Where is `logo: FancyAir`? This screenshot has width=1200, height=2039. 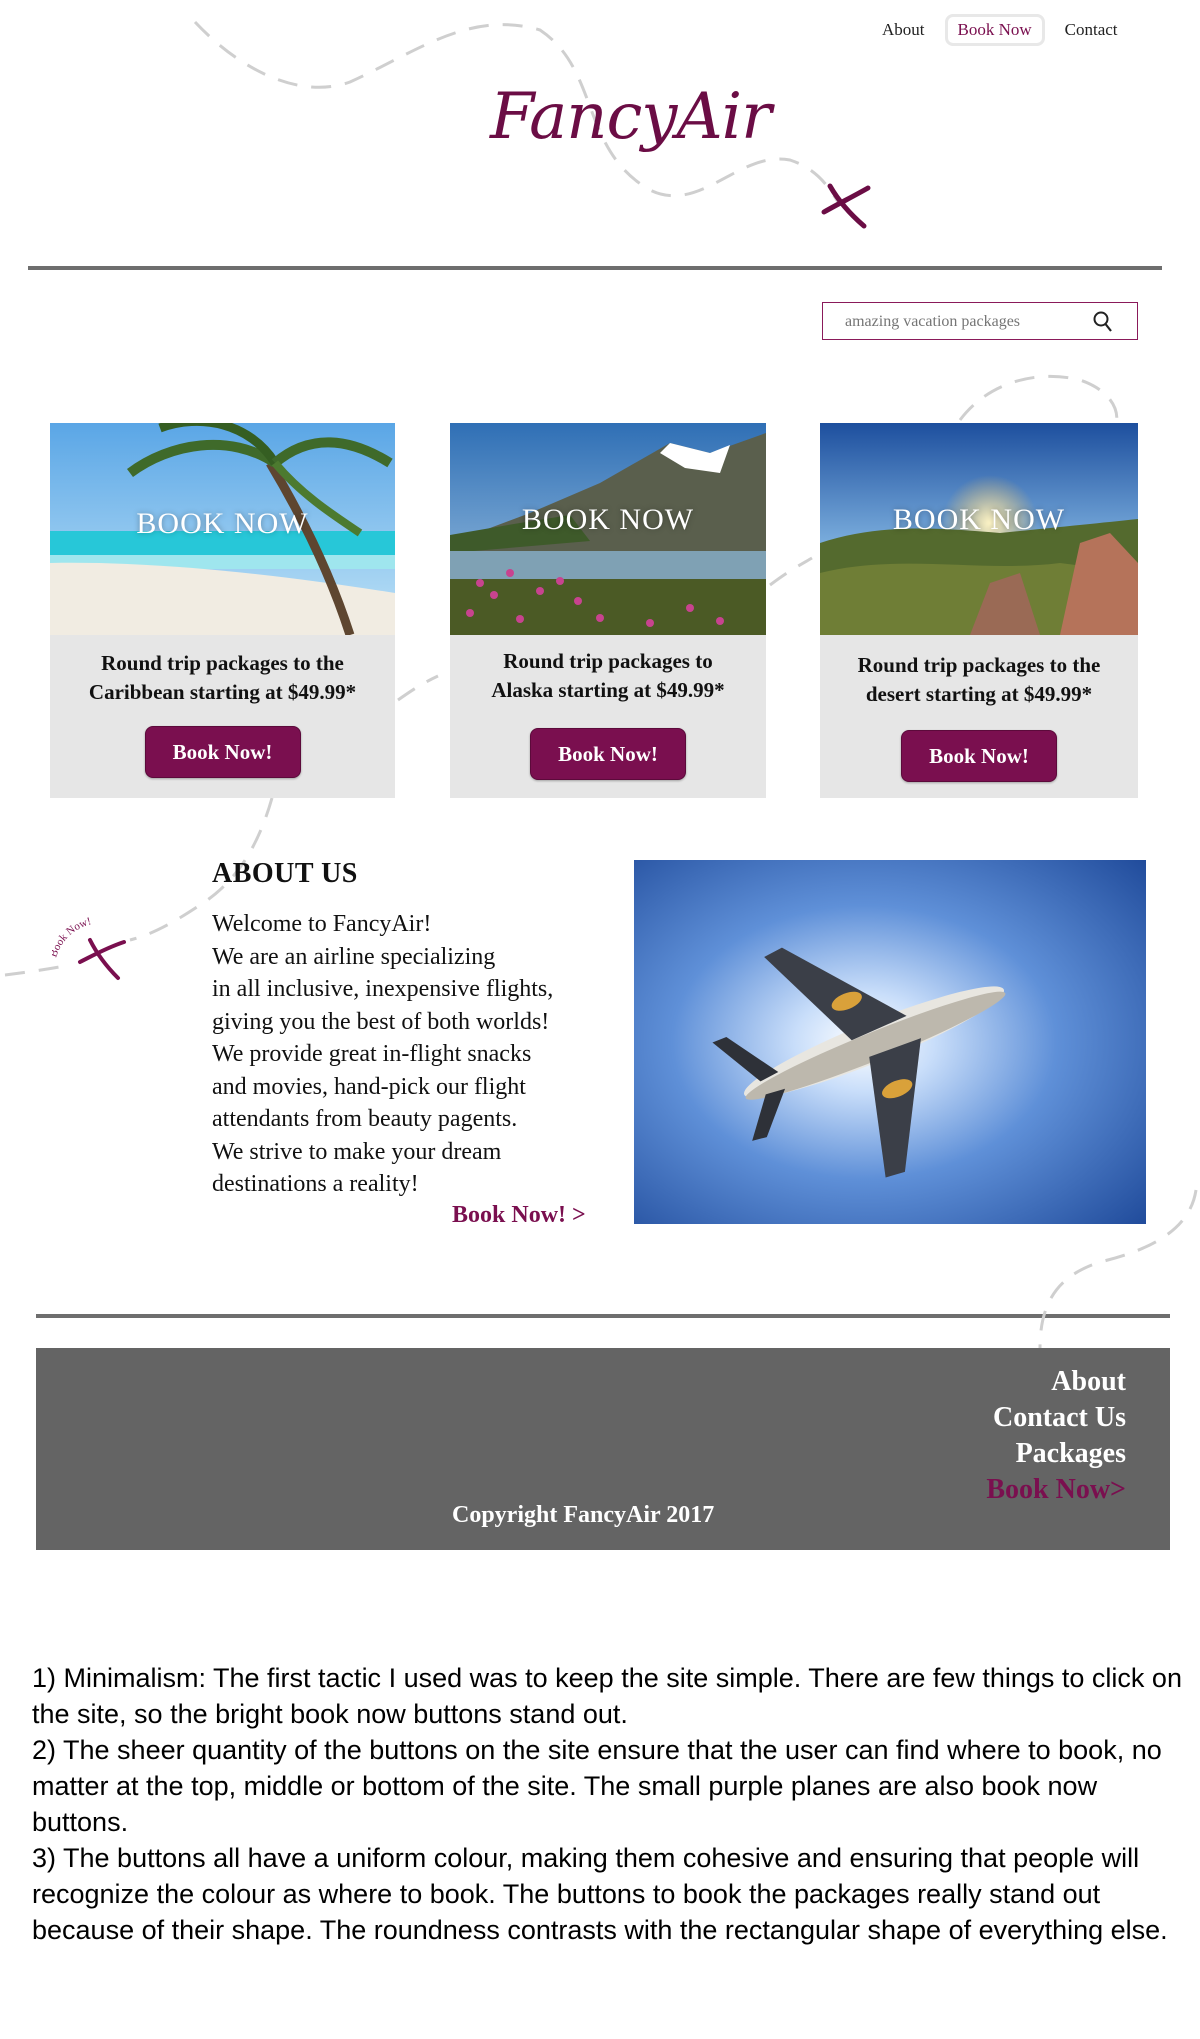 logo: FancyAir is located at coordinates (631, 117).